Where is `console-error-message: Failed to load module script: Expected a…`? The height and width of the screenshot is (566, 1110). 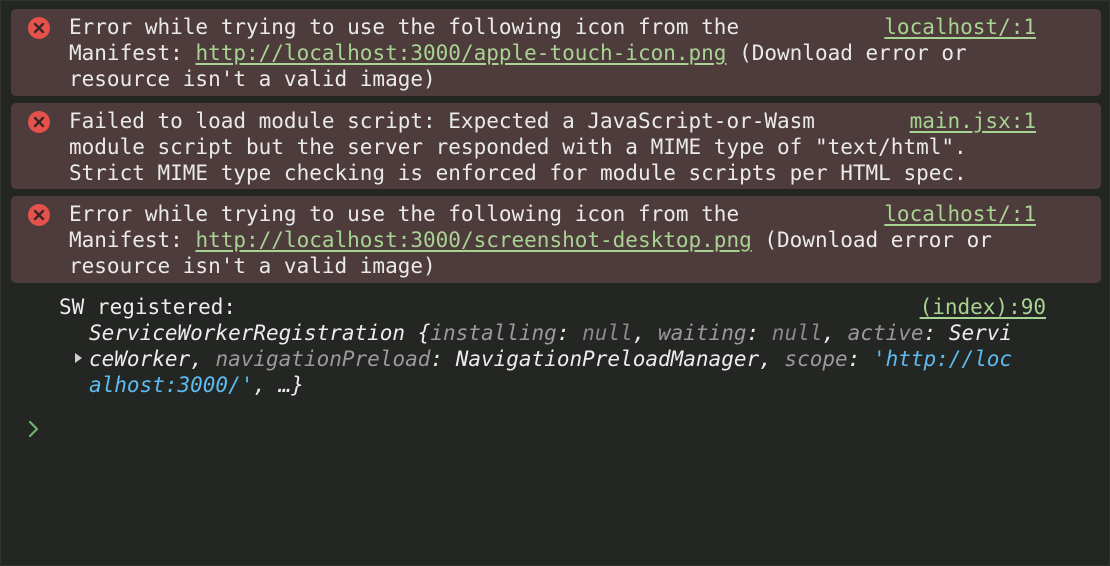
console-error-message: Failed to load module script: Expected a… is located at coordinates (556, 146).